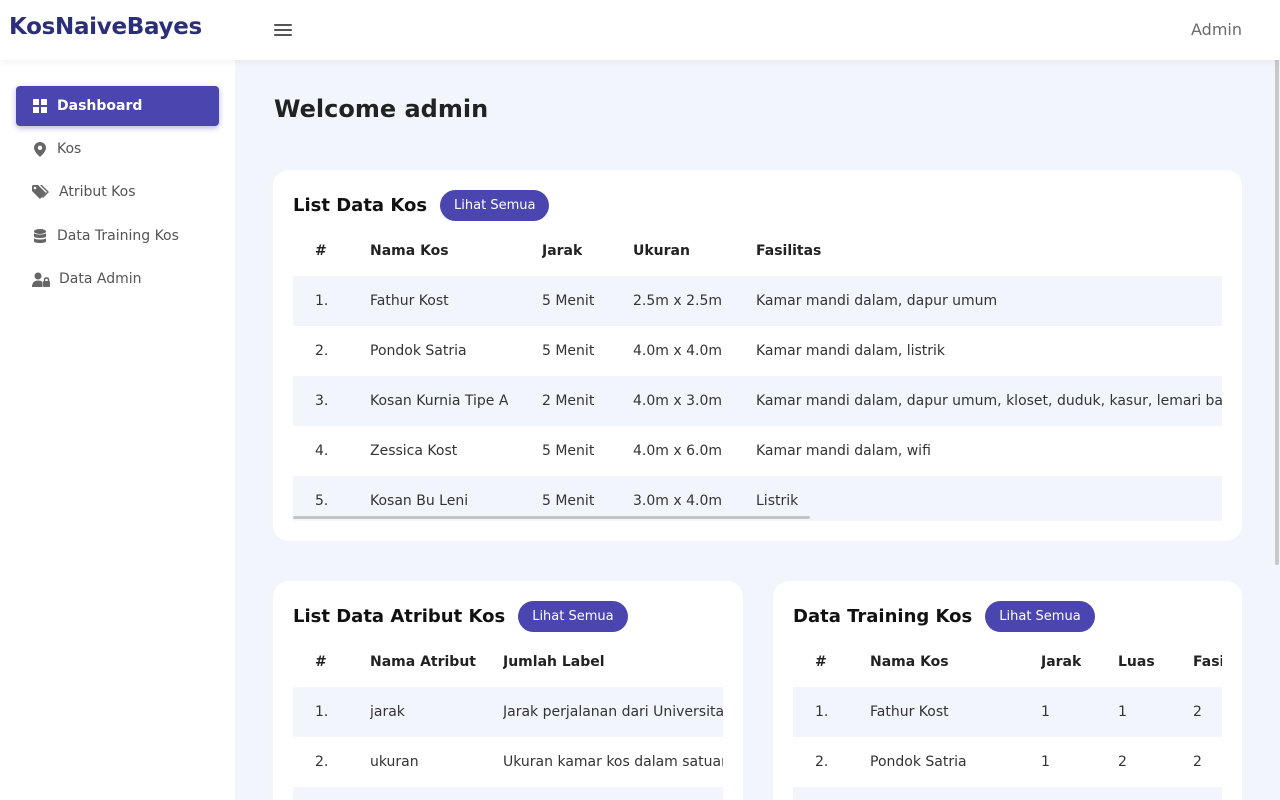 This screenshot has width=1280, height=800. I want to click on sidebar-item-kos: Kos, so click(117, 149).